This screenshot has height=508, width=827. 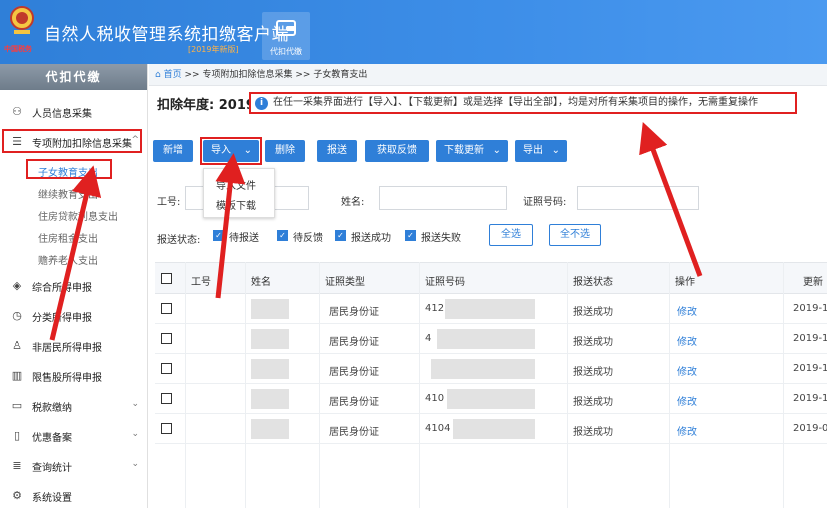 What do you see at coordinates (488, 237) in the screenshot?
I see `filter-row-2: 报送状态: ✓ 待报送 ✓ 待反馈 ✓ 报送成功 ✓ 报送失败 全选 全不选` at bounding box center [488, 237].